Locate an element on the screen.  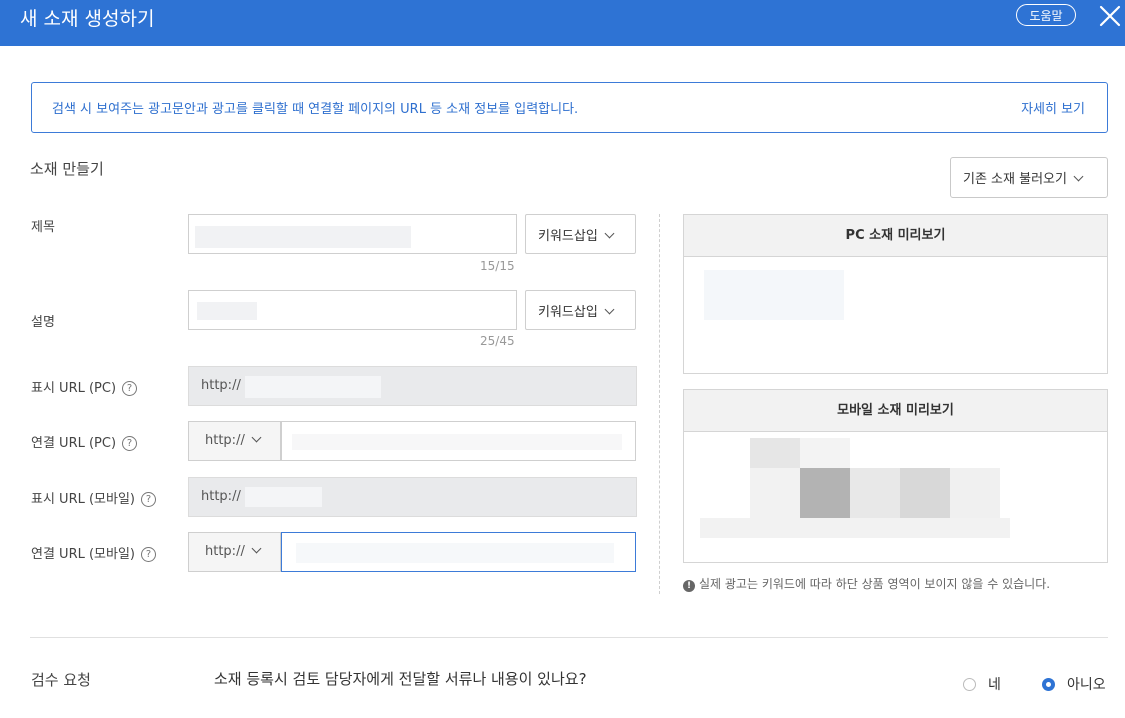
link-url-mobile-protocol-select: http:// is located at coordinates (234, 552).